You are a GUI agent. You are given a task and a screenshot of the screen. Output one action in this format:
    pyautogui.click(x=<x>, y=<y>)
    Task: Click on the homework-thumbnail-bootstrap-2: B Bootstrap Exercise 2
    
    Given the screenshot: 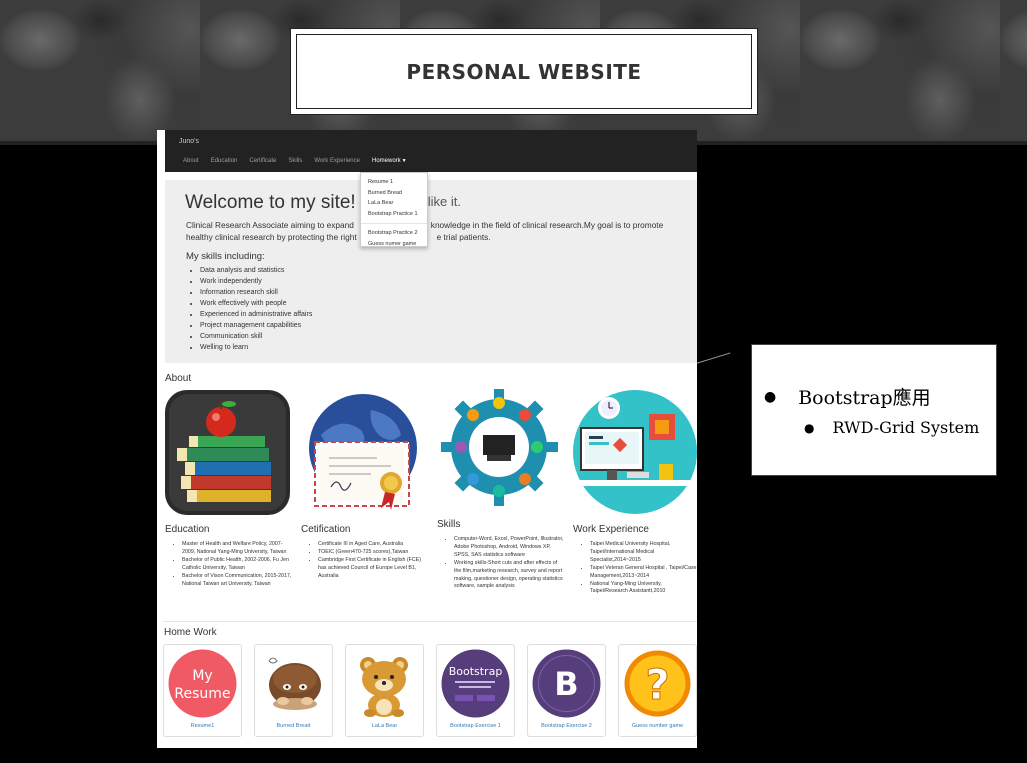 What is the action you would take?
    pyautogui.click(x=566, y=690)
    